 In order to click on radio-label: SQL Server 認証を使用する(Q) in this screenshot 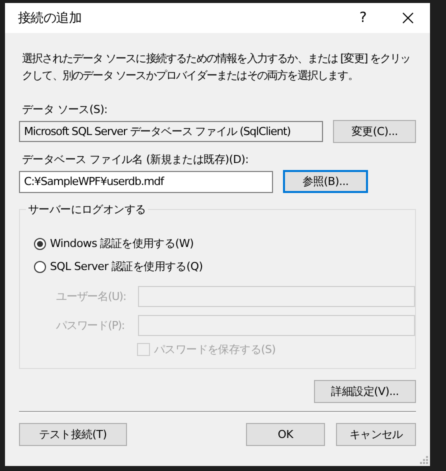, I will do `click(126, 266)`.